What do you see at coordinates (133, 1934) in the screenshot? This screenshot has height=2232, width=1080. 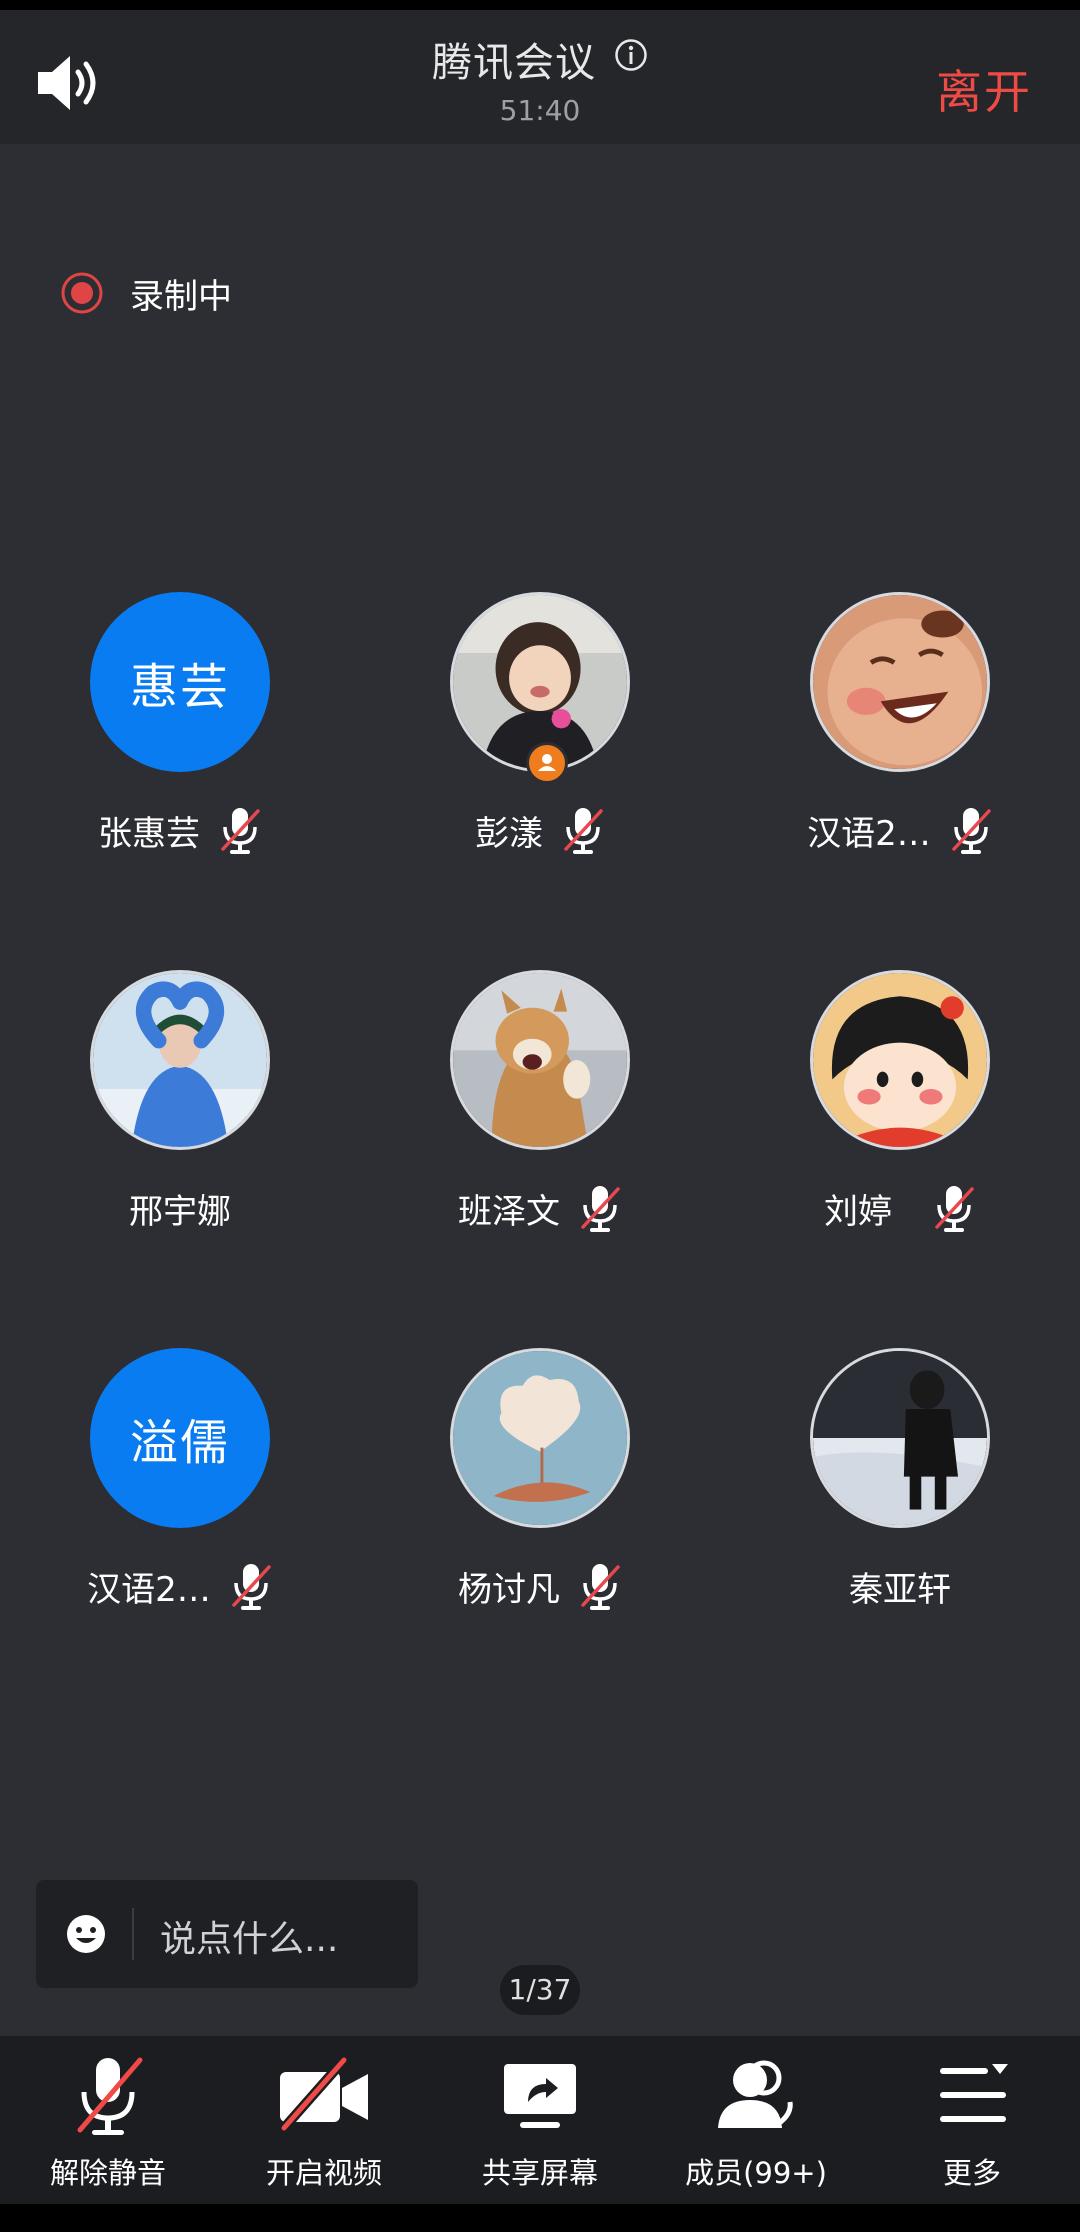 I see `divider` at bounding box center [133, 1934].